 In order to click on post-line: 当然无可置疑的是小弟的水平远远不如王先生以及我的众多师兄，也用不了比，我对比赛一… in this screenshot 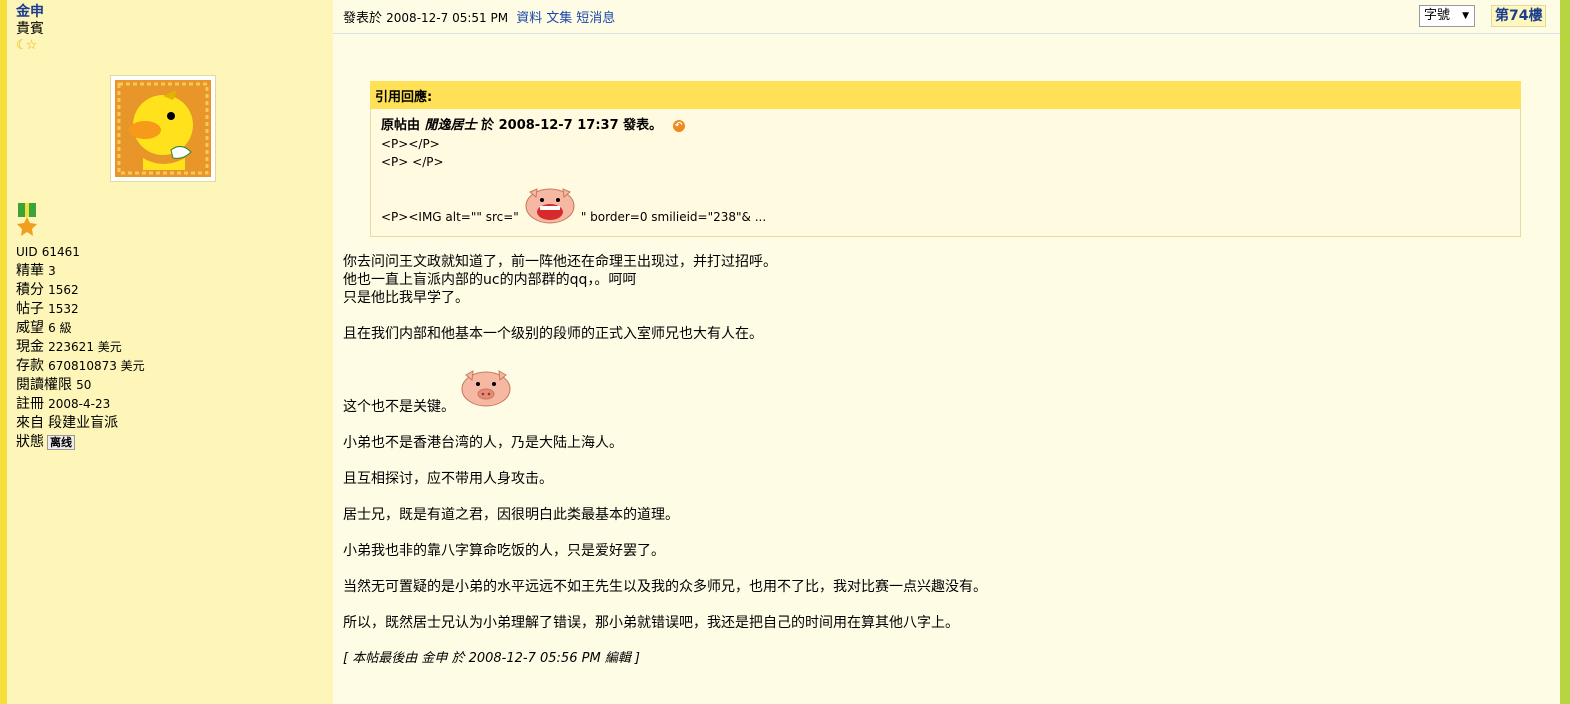, I will do `click(665, 587)`.